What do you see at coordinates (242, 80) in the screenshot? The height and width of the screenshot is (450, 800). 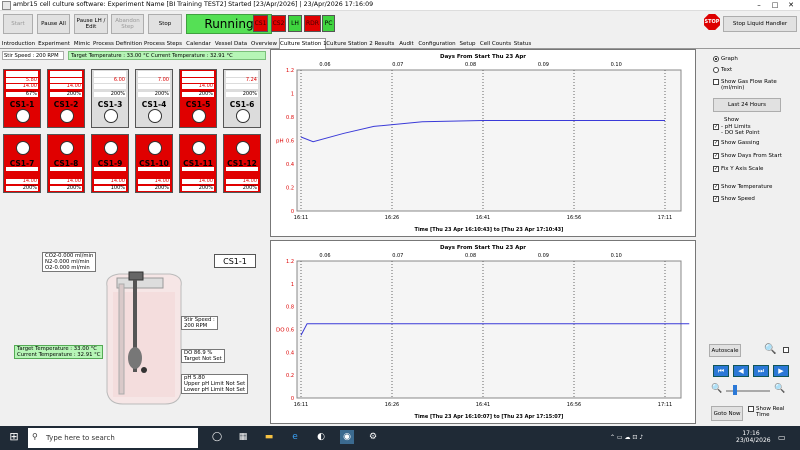 I see `station-ph: 7.24` at bounding box center [242, 80].